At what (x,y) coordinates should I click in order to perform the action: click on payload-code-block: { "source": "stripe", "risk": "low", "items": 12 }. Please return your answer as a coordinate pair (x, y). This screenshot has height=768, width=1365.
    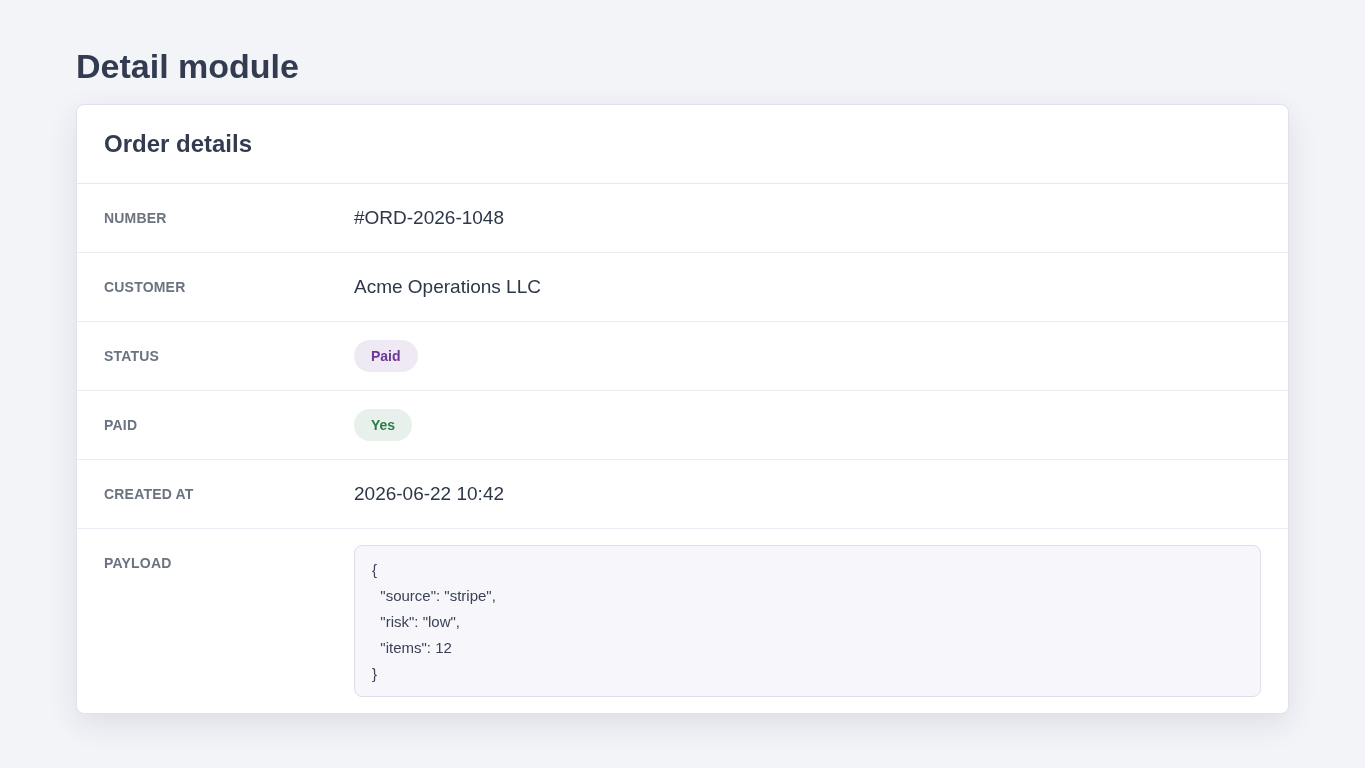
    Looking at the image, I should click on (807, 621).